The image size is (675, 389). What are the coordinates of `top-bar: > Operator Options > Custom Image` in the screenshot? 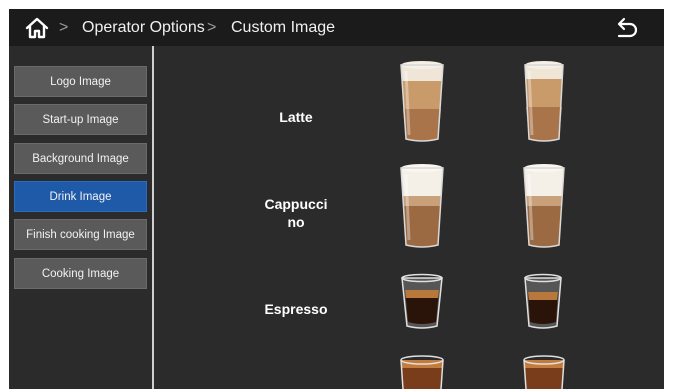 It's located at (336, 27).